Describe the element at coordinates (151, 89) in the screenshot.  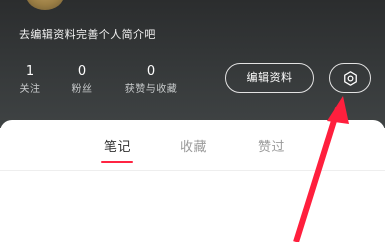
I see `stat-likes-label: 获赞与收藏` at that location.